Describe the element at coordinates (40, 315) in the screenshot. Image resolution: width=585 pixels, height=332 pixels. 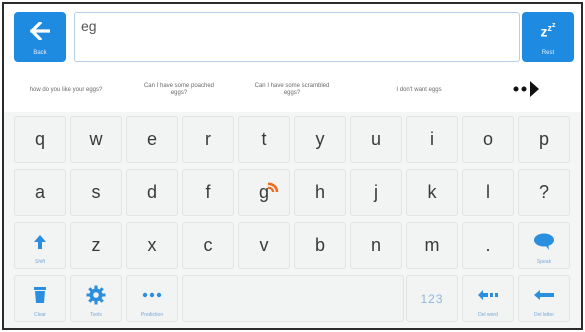
I see `clear-label: Clear` at that location.